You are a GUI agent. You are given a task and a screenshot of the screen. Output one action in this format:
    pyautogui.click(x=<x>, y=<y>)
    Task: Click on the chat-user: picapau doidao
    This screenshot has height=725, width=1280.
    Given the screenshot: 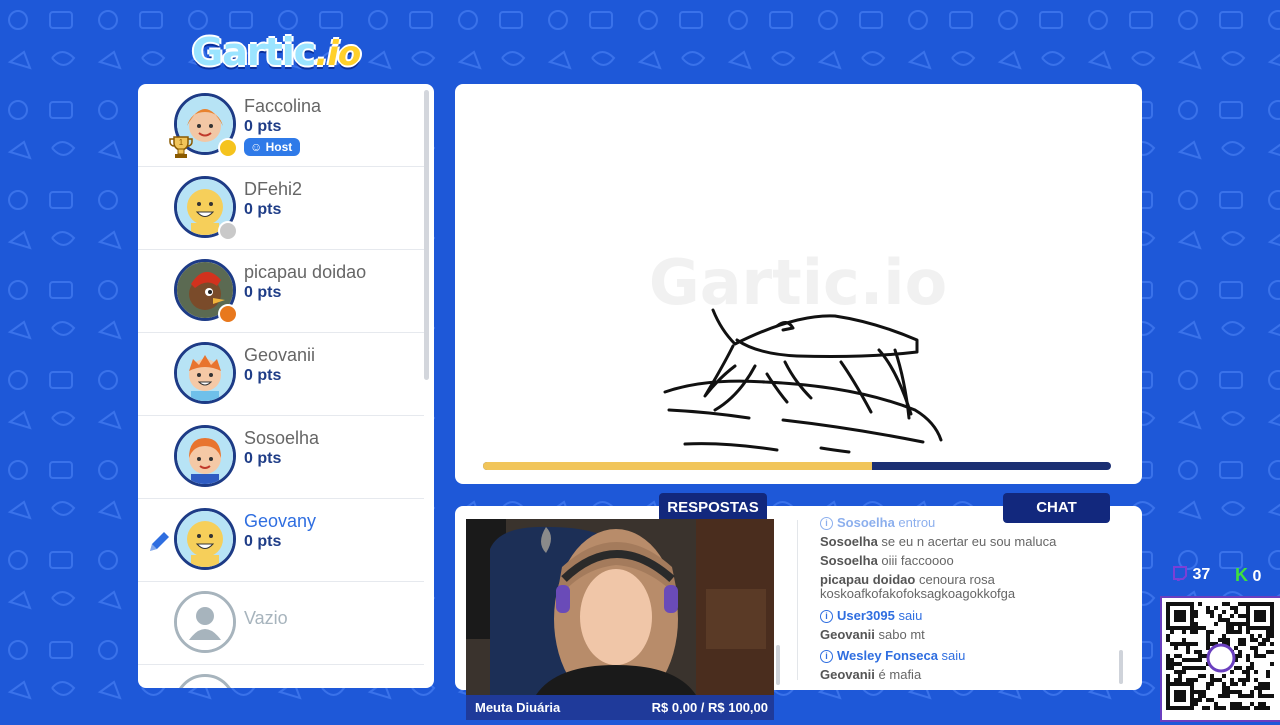 What is the action you would take?
    pyautogui.click(x=868, y=579)
    